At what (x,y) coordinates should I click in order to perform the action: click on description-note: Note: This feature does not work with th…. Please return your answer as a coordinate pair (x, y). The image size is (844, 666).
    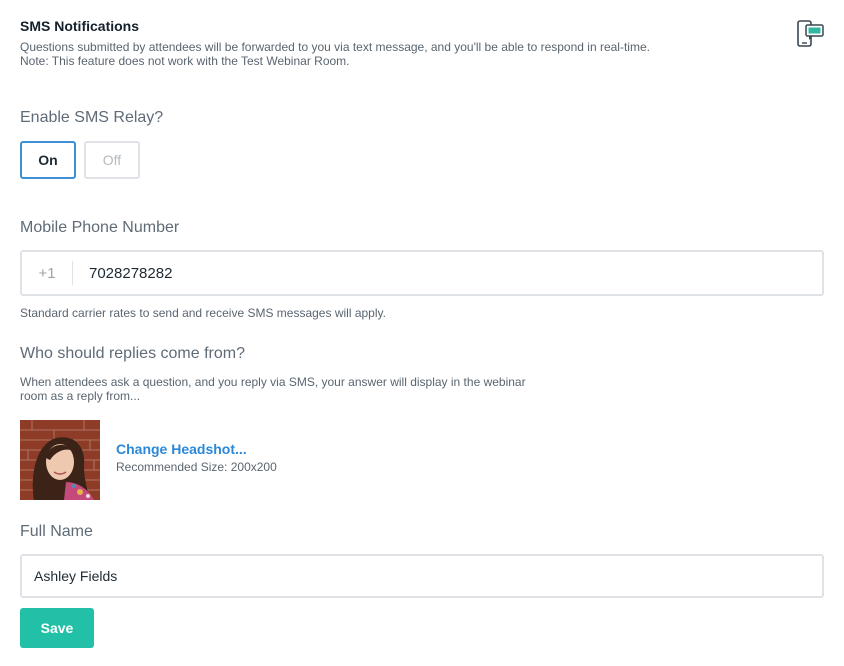
    Looking at the image, I should click on (185, 61).